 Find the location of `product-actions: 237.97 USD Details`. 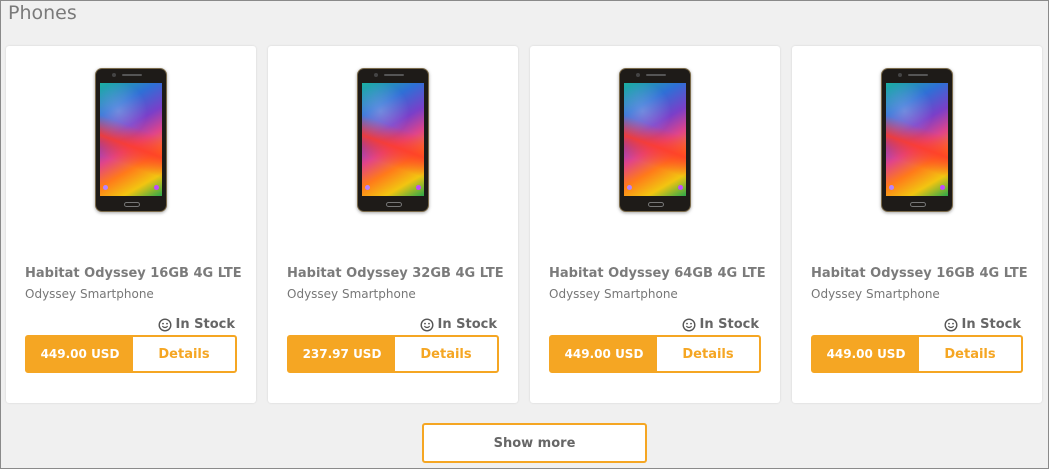

product-actions: 237.97 USD Details is located at coordinates (393, 354).